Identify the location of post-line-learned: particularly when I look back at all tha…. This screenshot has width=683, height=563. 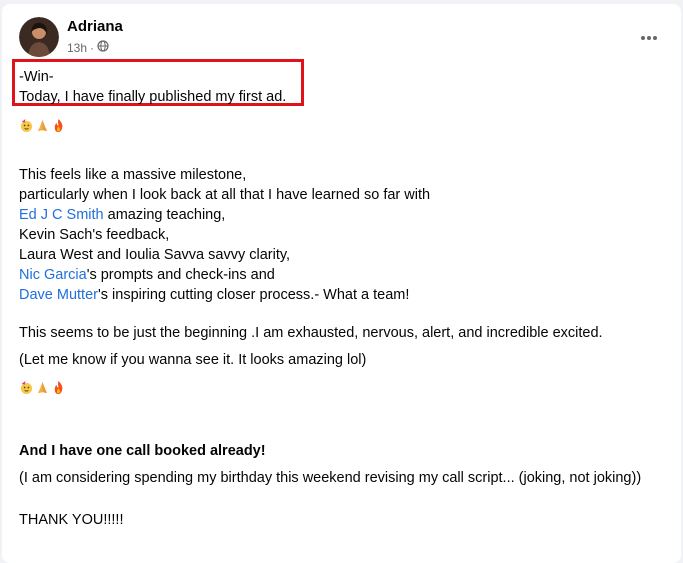
(225, 195).